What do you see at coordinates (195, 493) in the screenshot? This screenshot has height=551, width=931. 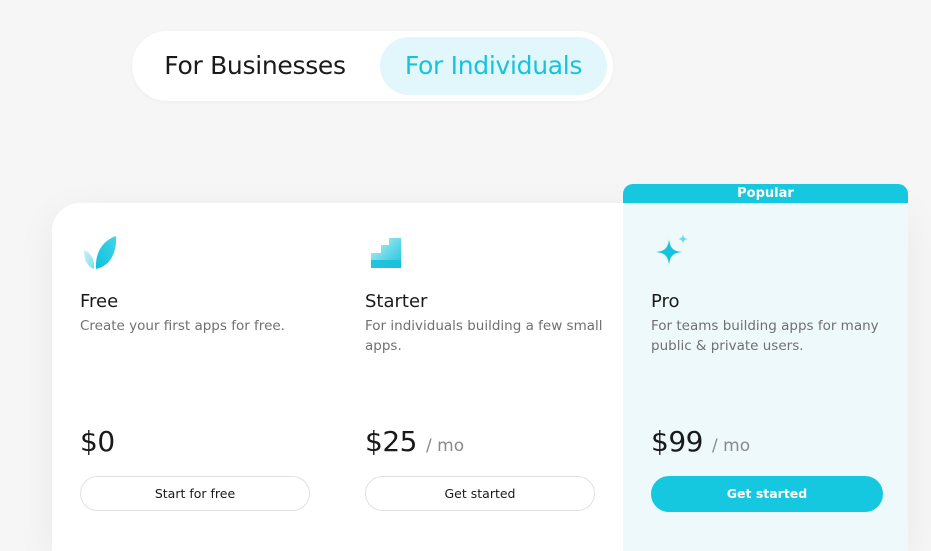 I see `start-for-free-button: Start for free` at bounding box center [195, 493].